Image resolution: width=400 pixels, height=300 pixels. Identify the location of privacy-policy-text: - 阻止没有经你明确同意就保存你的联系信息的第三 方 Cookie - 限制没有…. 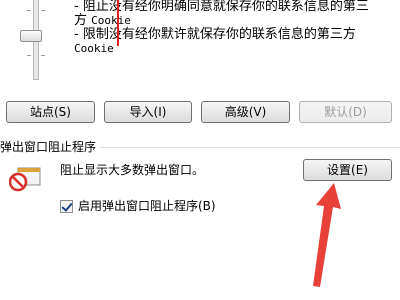
(232, 28).